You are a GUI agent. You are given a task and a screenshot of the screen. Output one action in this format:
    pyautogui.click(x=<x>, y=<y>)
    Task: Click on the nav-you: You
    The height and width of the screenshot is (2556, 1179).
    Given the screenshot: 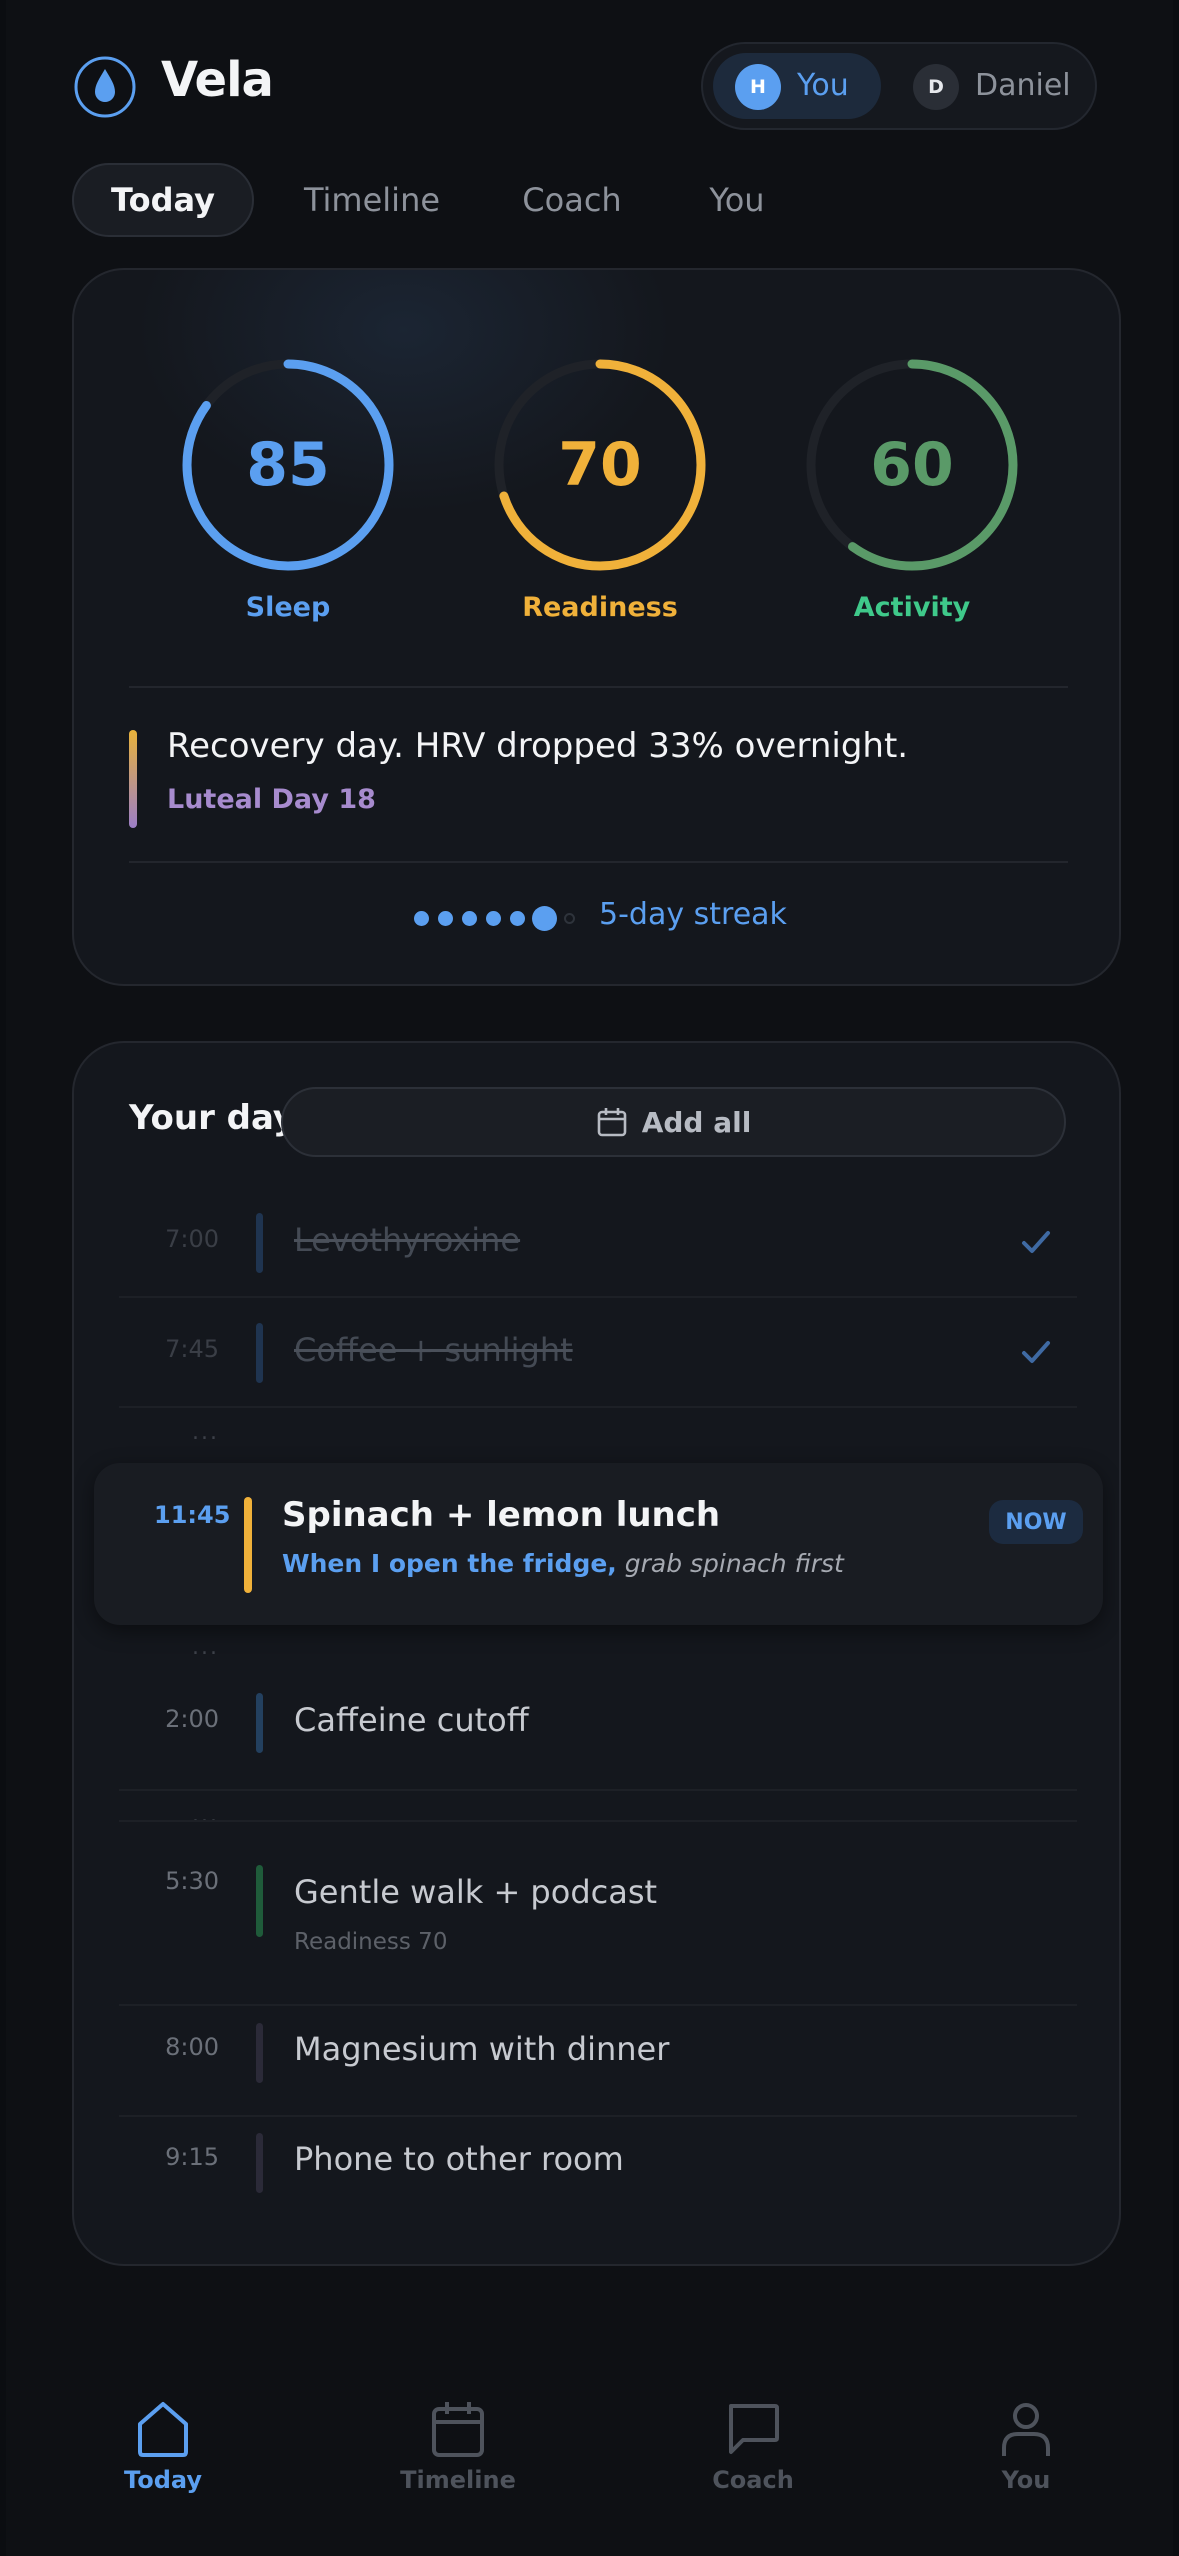 What is the action you would take?
    pyautogui.click(x=1026, y=2447)
    